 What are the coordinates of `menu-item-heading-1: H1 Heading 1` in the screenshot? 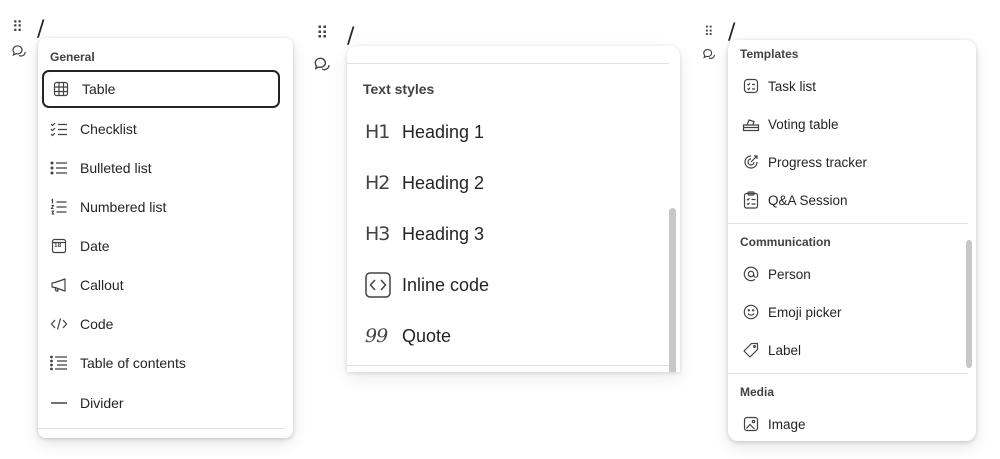 It's located at (424, 132).